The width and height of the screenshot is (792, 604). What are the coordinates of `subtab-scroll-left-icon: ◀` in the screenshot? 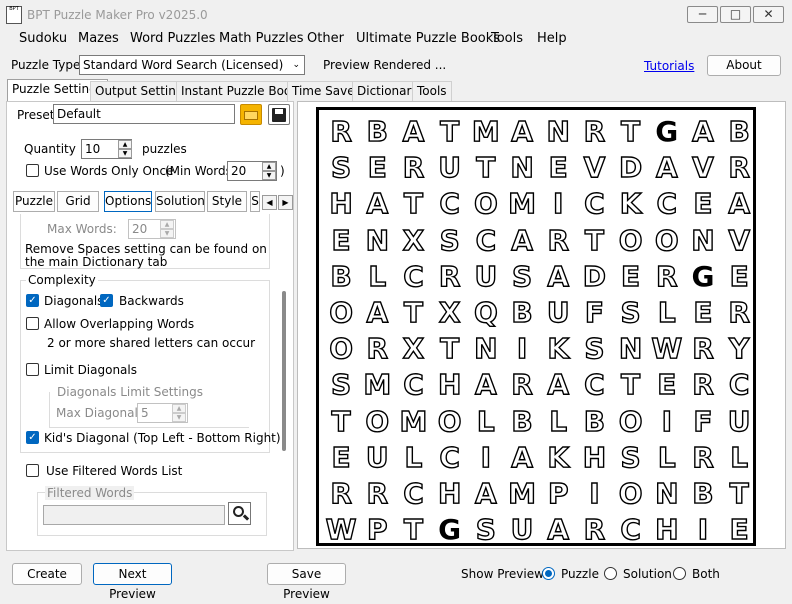 It's located at (269, 202).